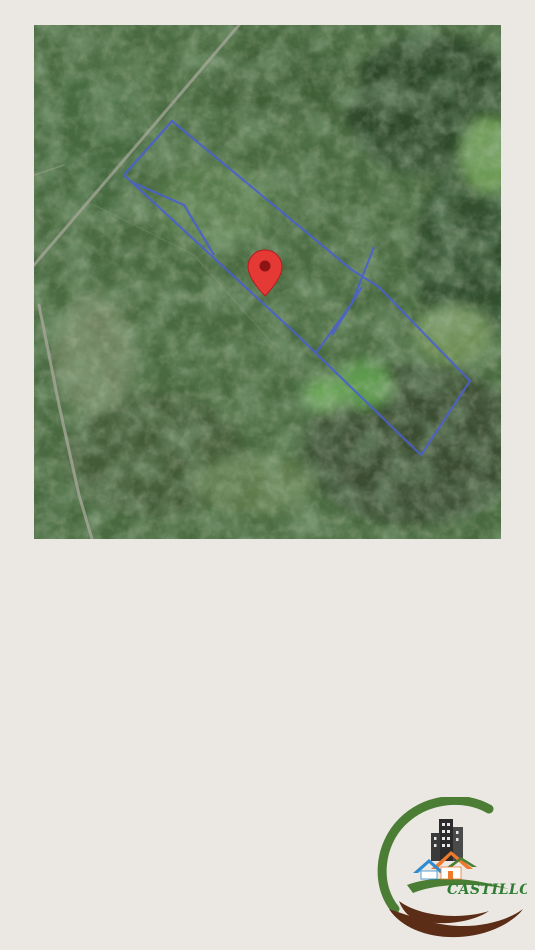 Image resolution: width=535 pixels, height=950 pixels. Describe the element at coordinates (445, 849) in the screenshot. I see `house-buildings-logo` at that location.